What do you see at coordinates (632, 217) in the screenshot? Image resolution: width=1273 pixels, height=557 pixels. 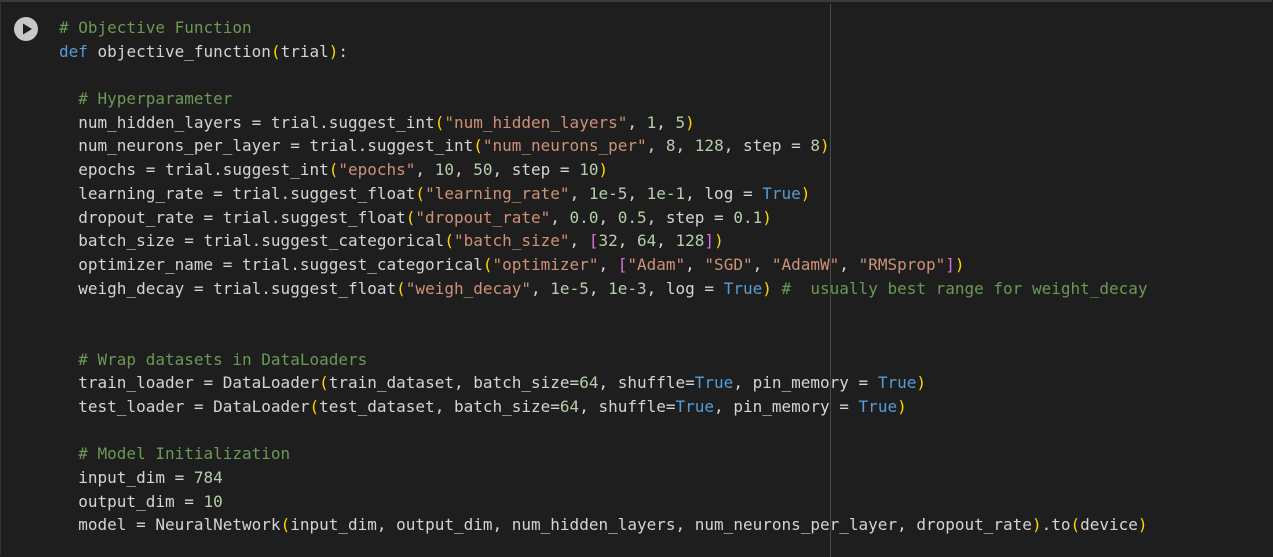 I see `code-token: 0.5` at bounding box center [632, 217].